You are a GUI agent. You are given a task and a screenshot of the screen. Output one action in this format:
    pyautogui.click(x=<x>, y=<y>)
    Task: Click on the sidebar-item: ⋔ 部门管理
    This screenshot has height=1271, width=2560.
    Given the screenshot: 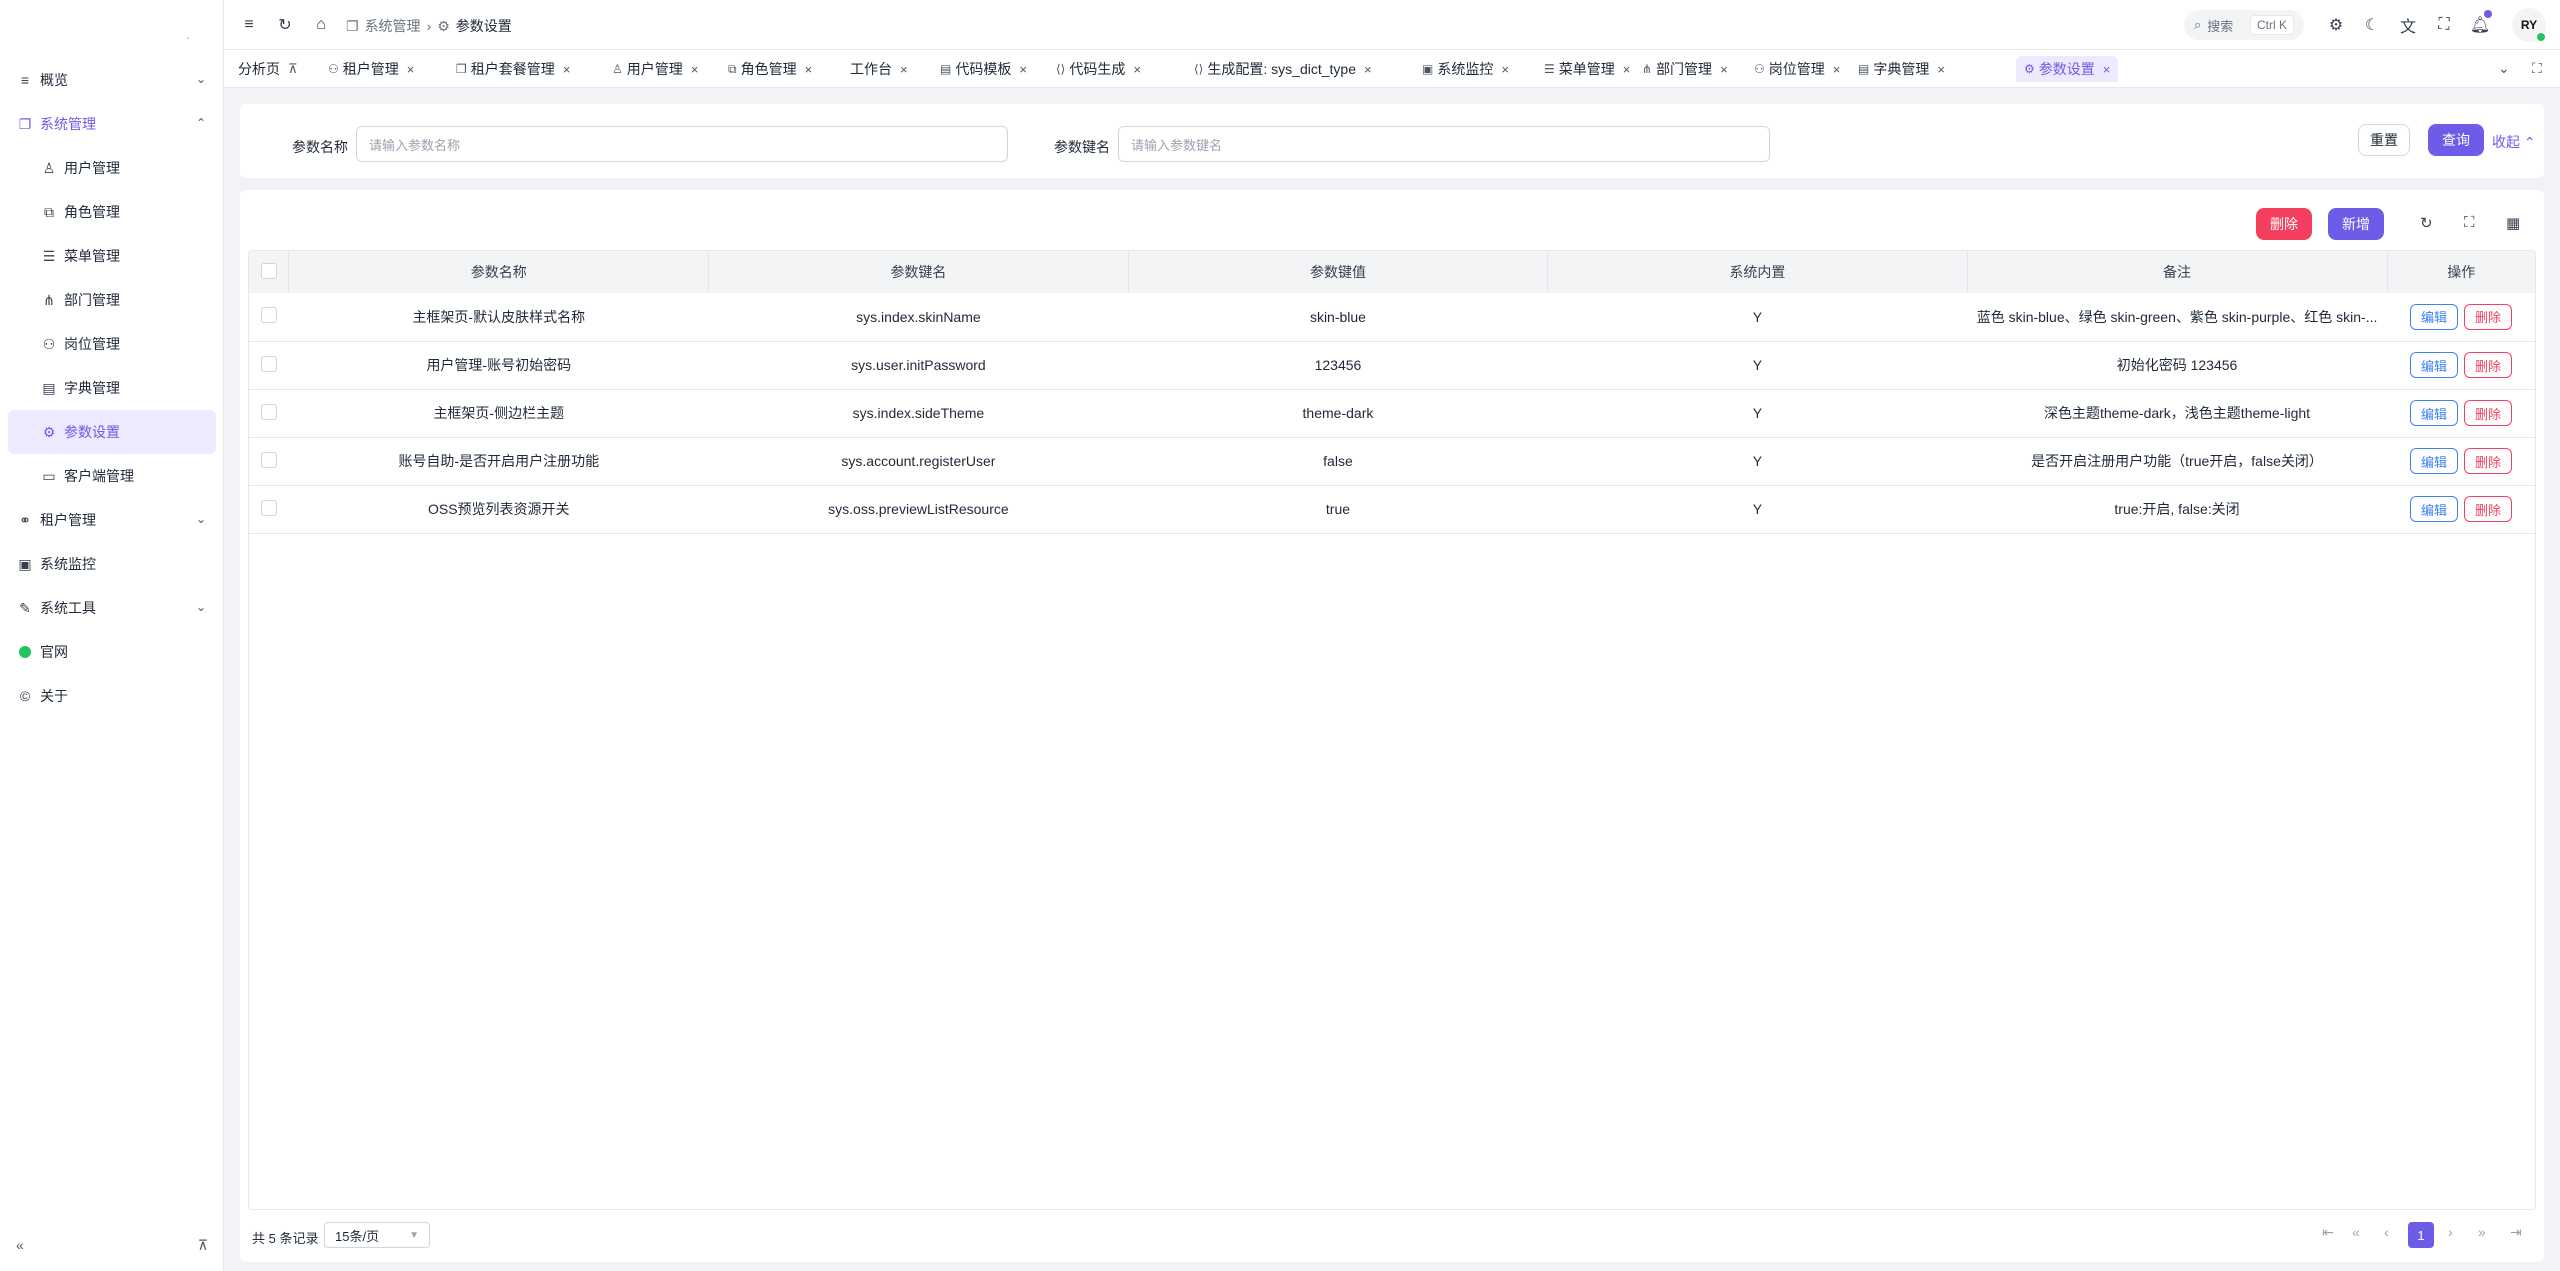 What is the action you would take?
    pyautogui.click(x=112, y=300)
    